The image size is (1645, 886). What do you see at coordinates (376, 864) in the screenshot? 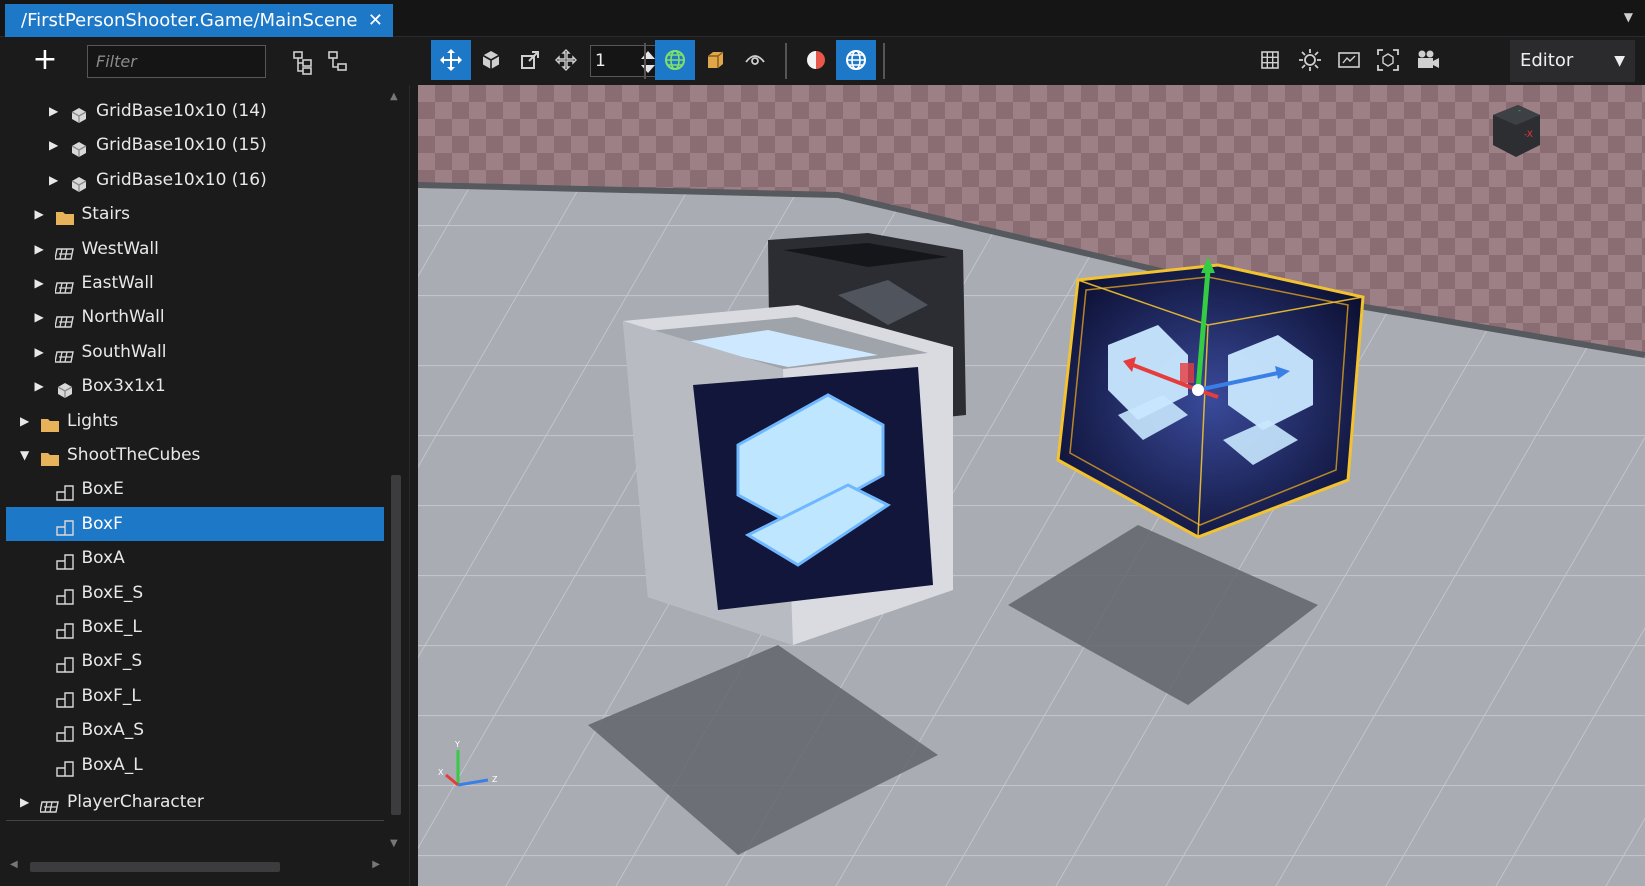
I see `scroll-right-icon: ▶` at bounding box center [376, 864].